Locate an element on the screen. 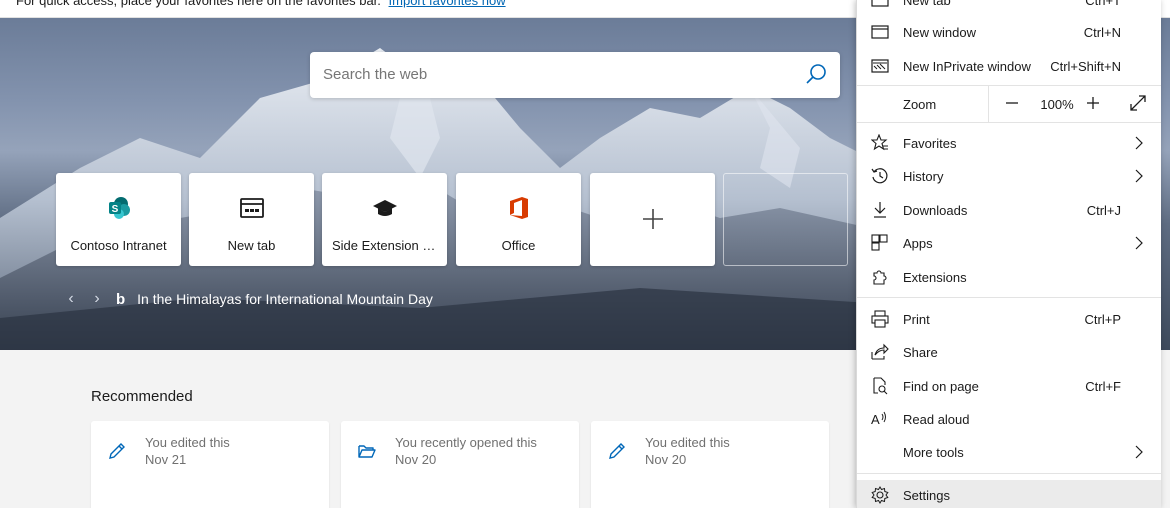 This screenshot has width=1170, height=508. menu-item-shortcut: Ctrl+N is located at coordinates (1102, 32).